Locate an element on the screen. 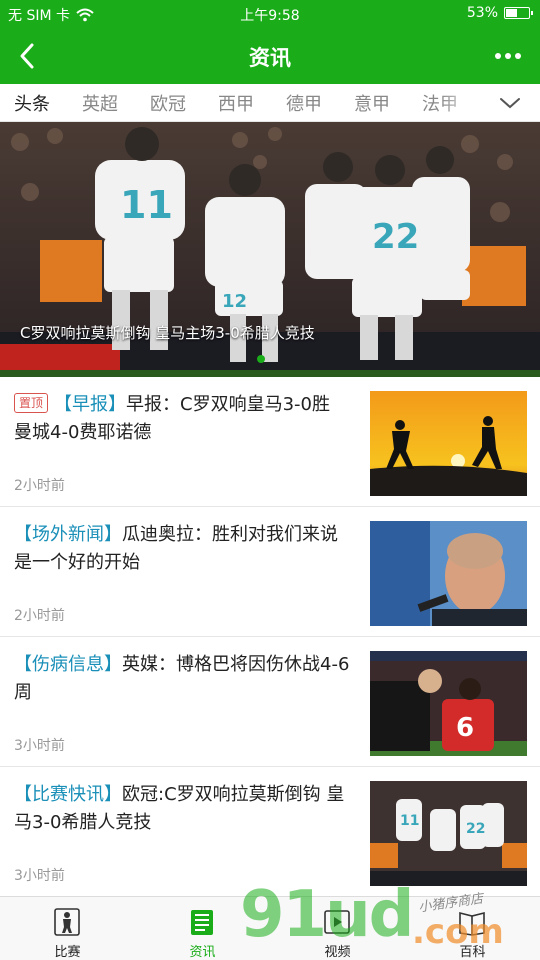  carousel-indicator is located at coordinates (261, 359).